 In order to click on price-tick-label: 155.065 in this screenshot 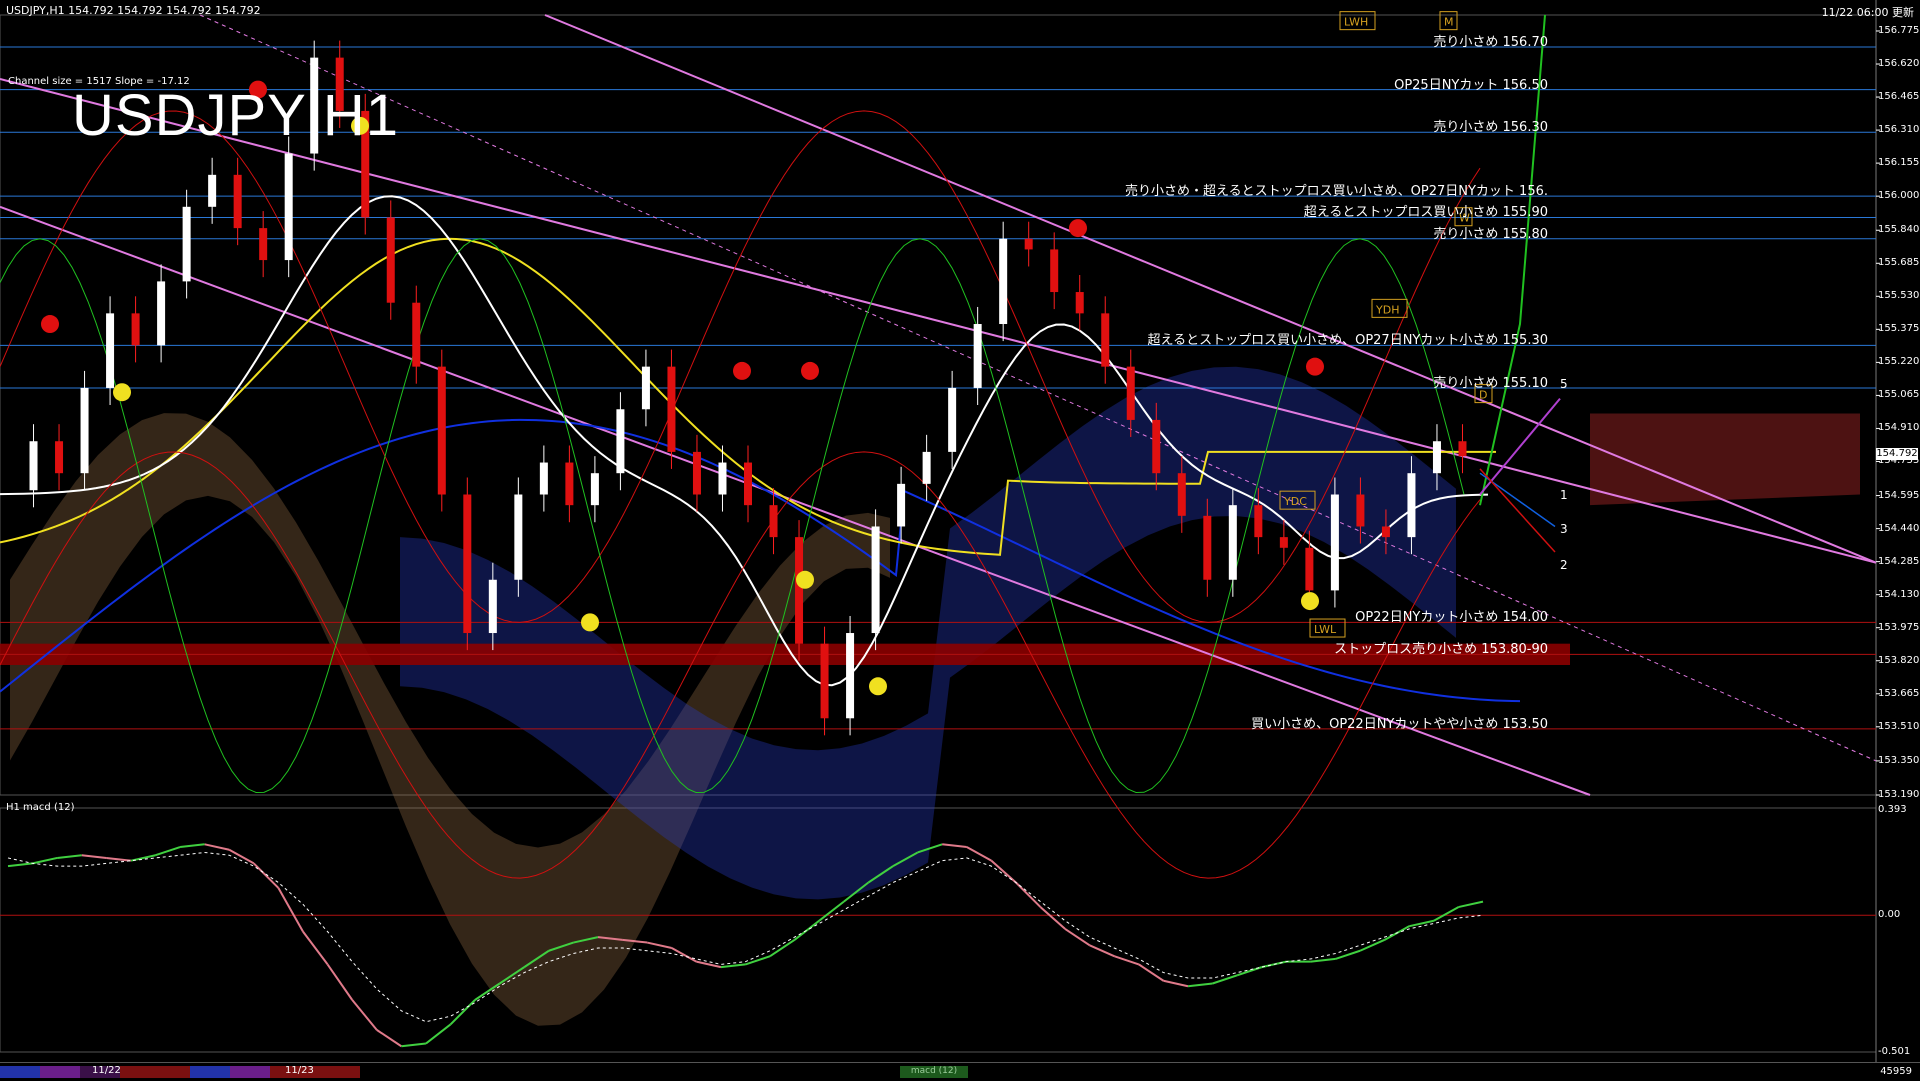, I will do `click(1898, 394)`.